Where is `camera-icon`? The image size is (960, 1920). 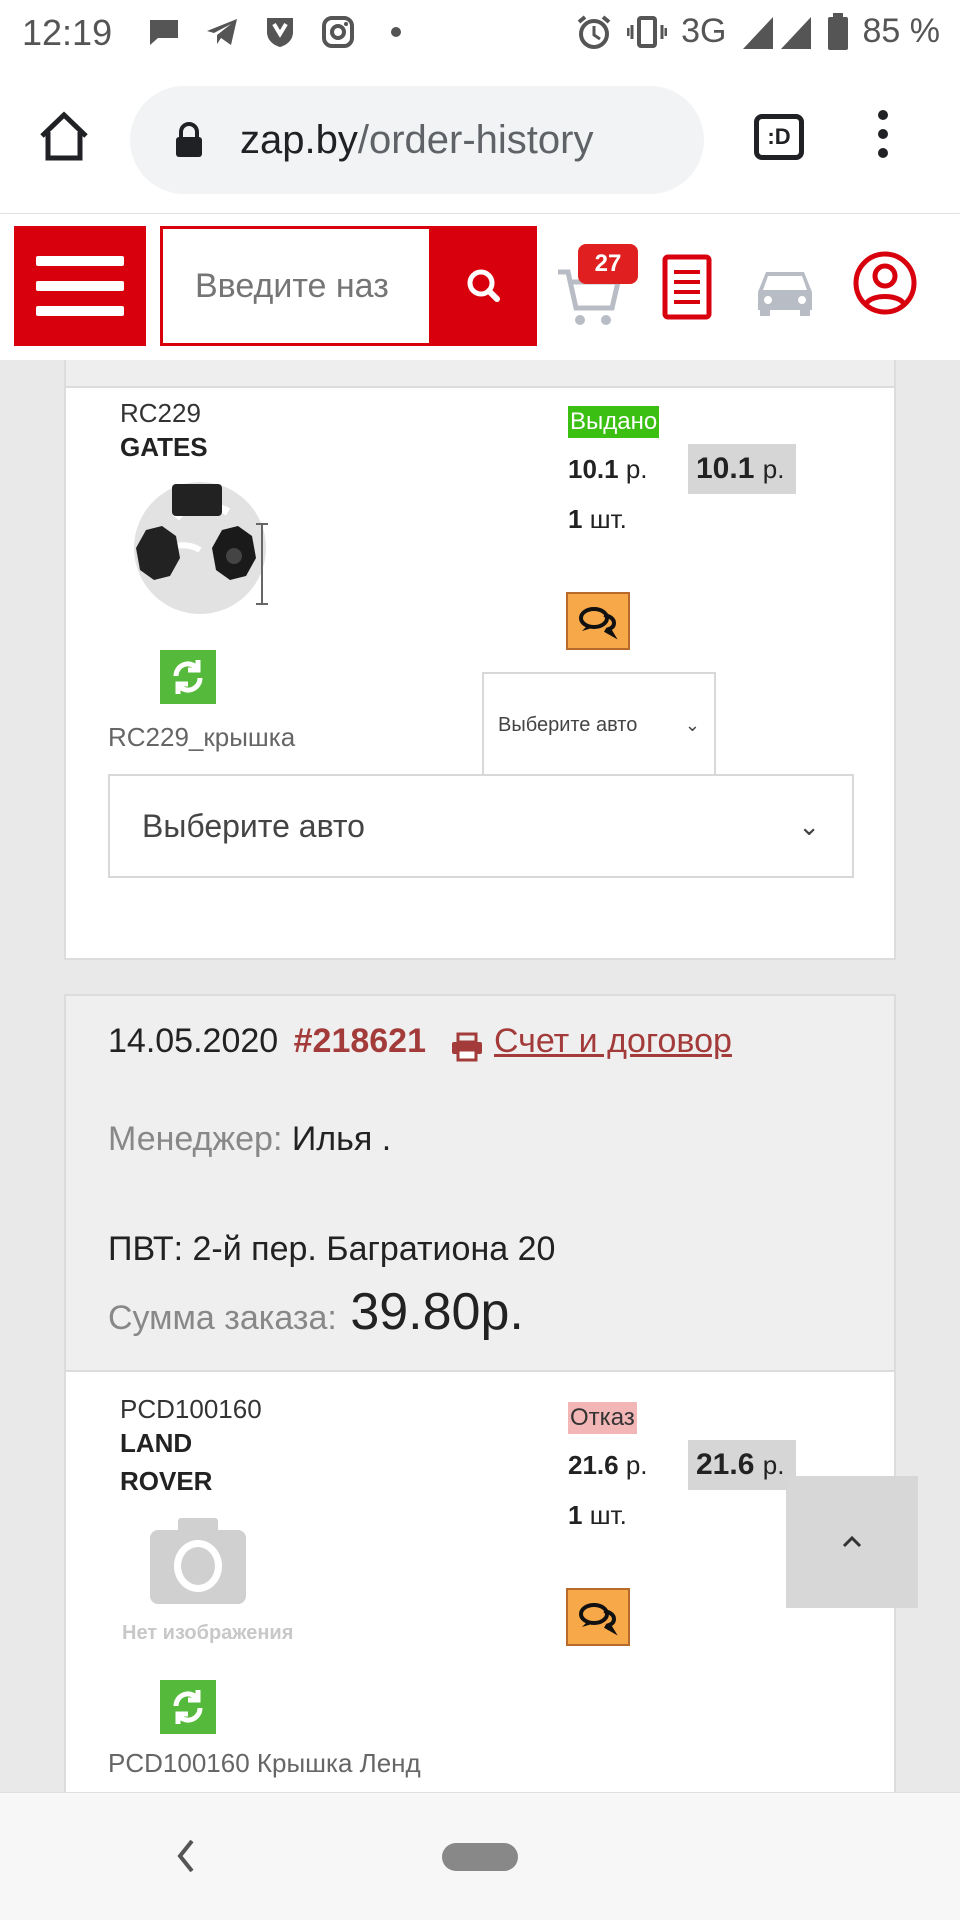 camera-icon is located at coordinates (198, 1561).